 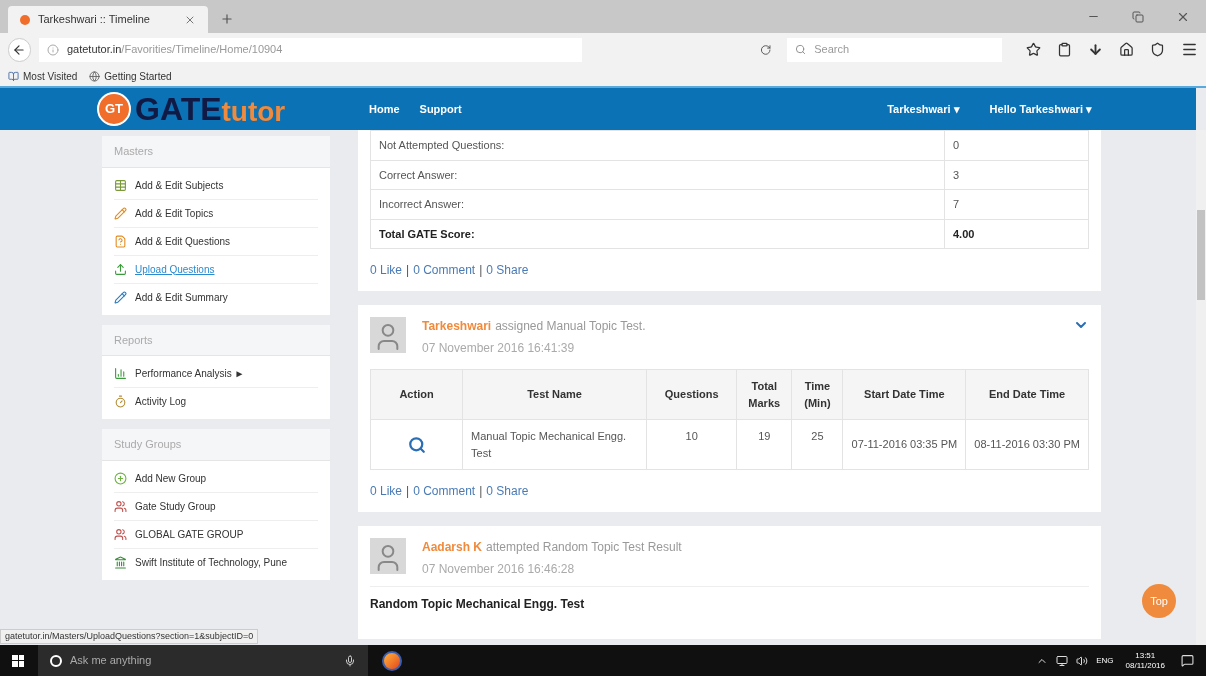 I want to click on star-icon, so click(x=1033, y=49).